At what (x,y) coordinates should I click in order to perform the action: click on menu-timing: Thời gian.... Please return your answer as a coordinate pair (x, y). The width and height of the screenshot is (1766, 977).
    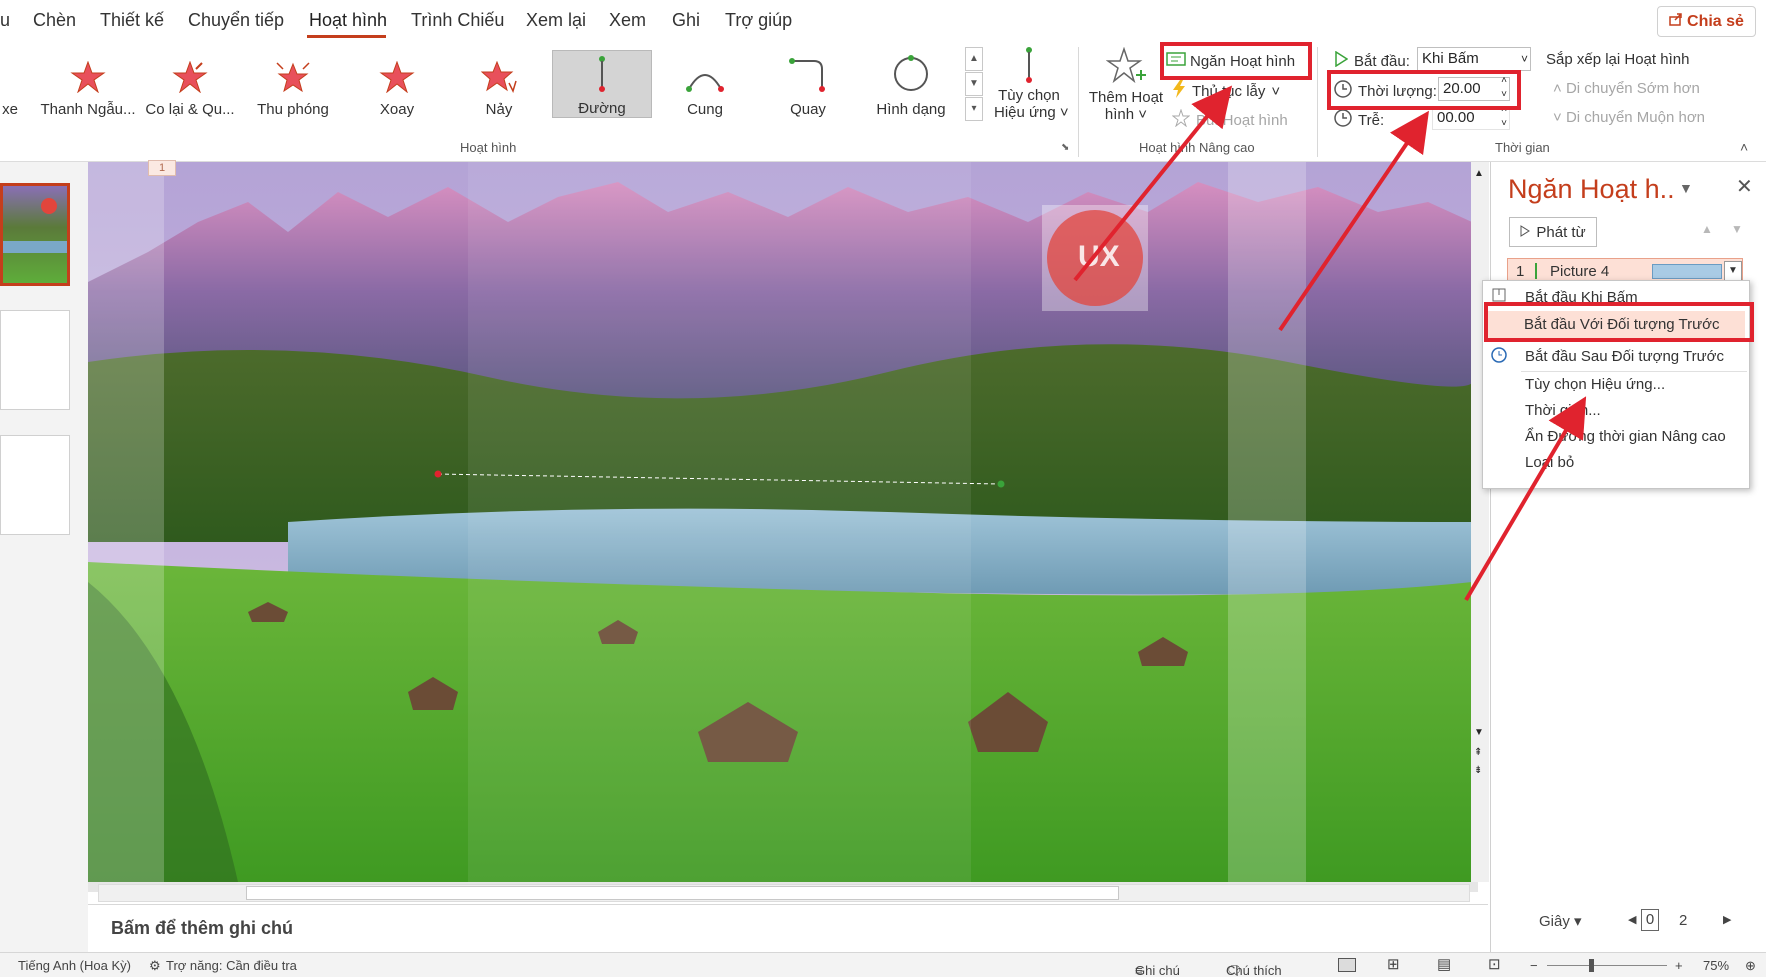
    Looking at the image, I should click on (1563, 410).